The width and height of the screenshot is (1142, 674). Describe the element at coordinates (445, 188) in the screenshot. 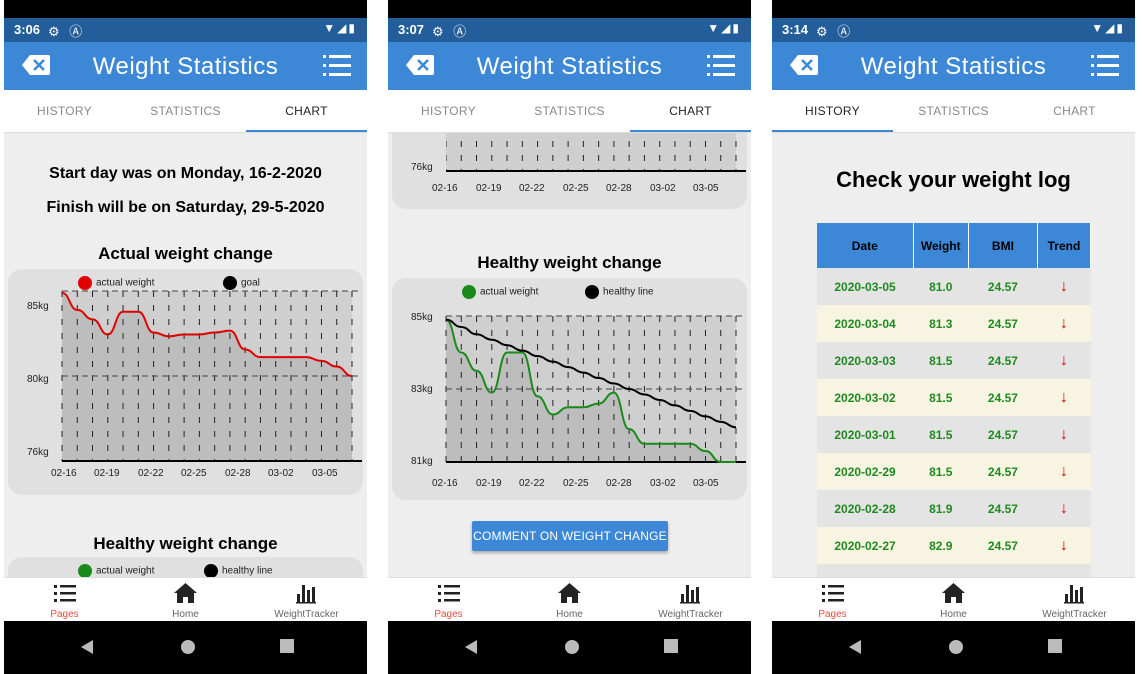

I see `x-tick-label: 02-16` at that location.